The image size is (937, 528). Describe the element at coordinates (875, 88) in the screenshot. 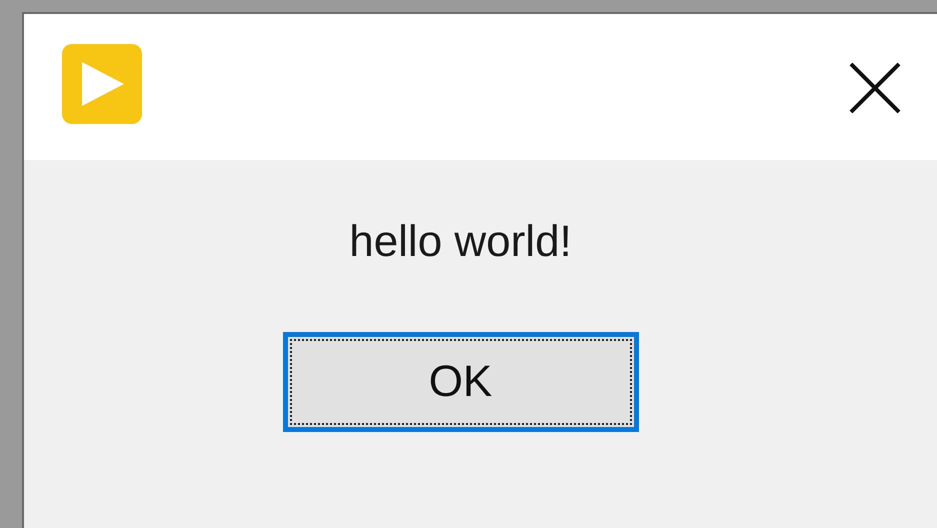

I see `close-icon` at that location.